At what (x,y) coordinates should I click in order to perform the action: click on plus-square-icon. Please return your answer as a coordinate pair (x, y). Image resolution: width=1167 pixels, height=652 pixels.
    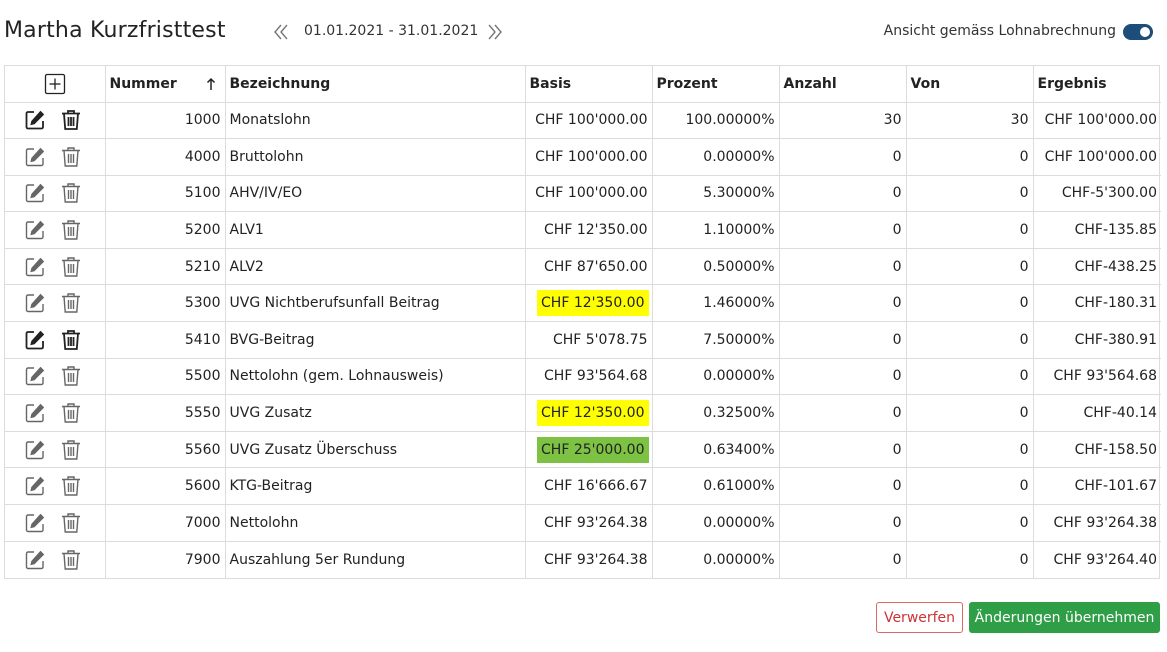
    Looking at the image, I should click on (54, 83).